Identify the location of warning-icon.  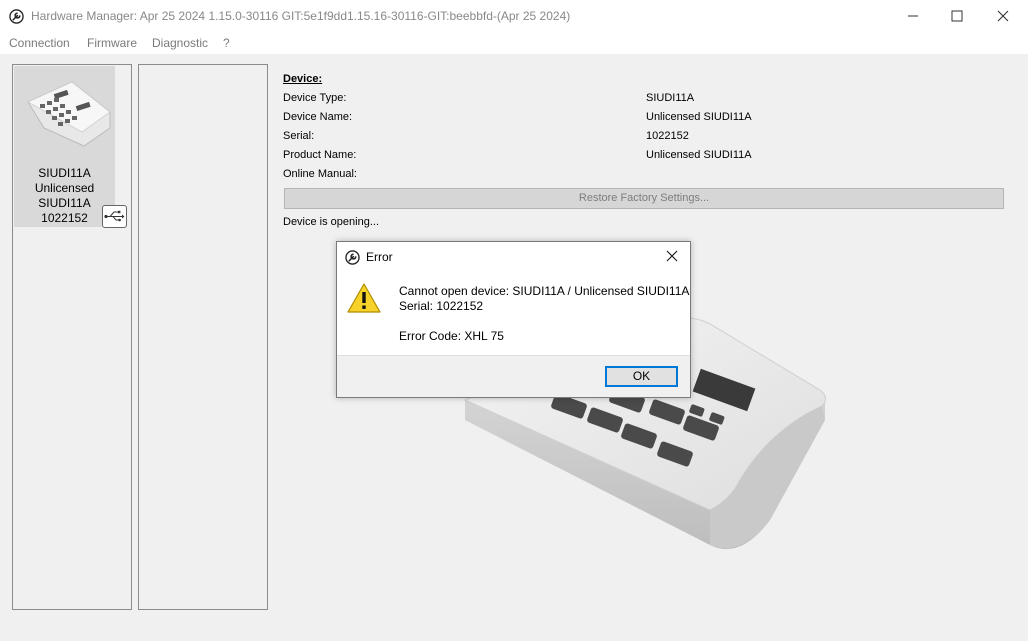
(364, 298).